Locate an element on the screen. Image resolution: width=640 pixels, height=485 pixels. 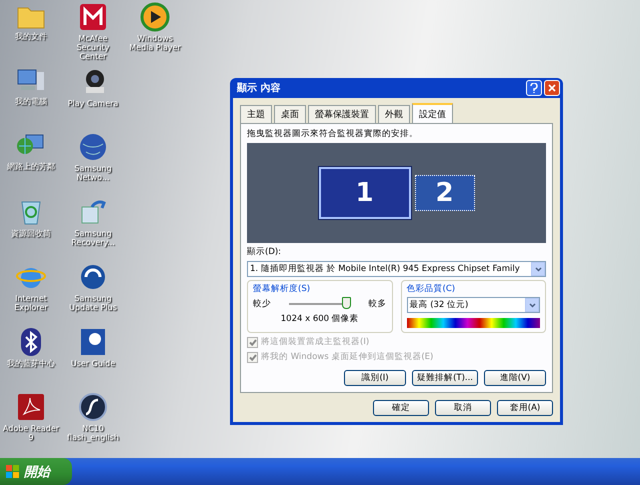
group-title: 色彩品質(C) is located at coordinates (431, 289).